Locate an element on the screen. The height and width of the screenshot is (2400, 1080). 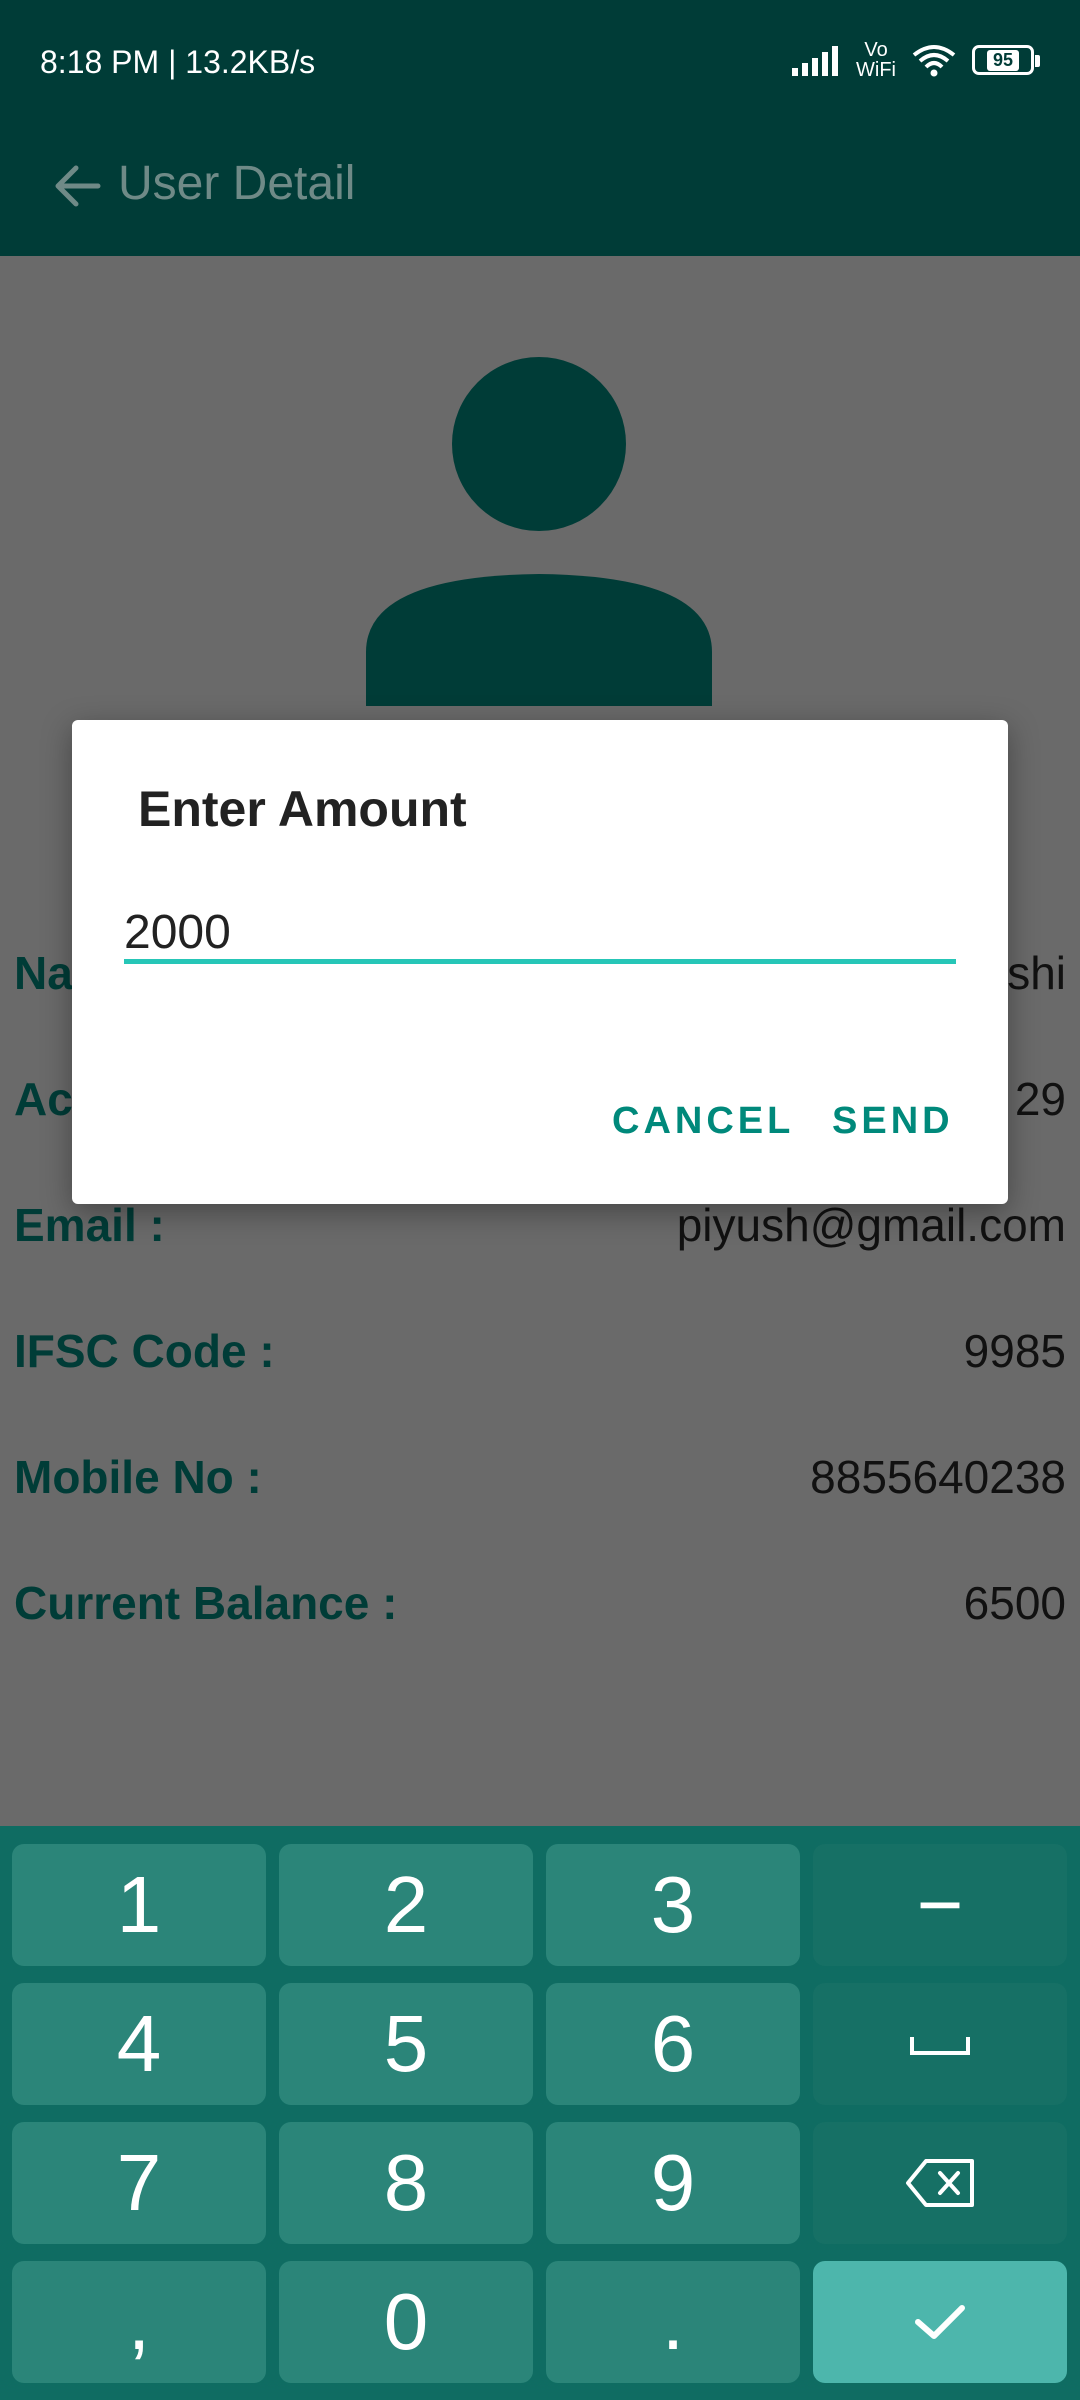
detail-label: Current Balance : is located at coordinates (206, 1603).